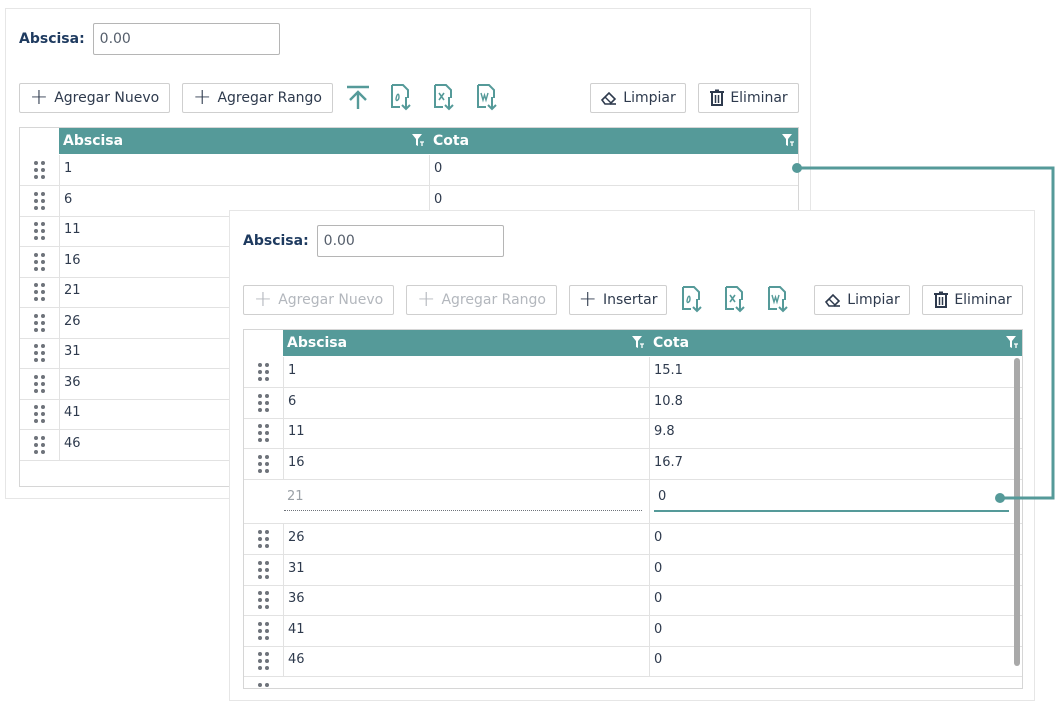 The width and height of the screenshot is (1061, 707). Describe the element at coordinates (466, 539) in the screenshot. I see `cell-abscisa: 26` at that location.